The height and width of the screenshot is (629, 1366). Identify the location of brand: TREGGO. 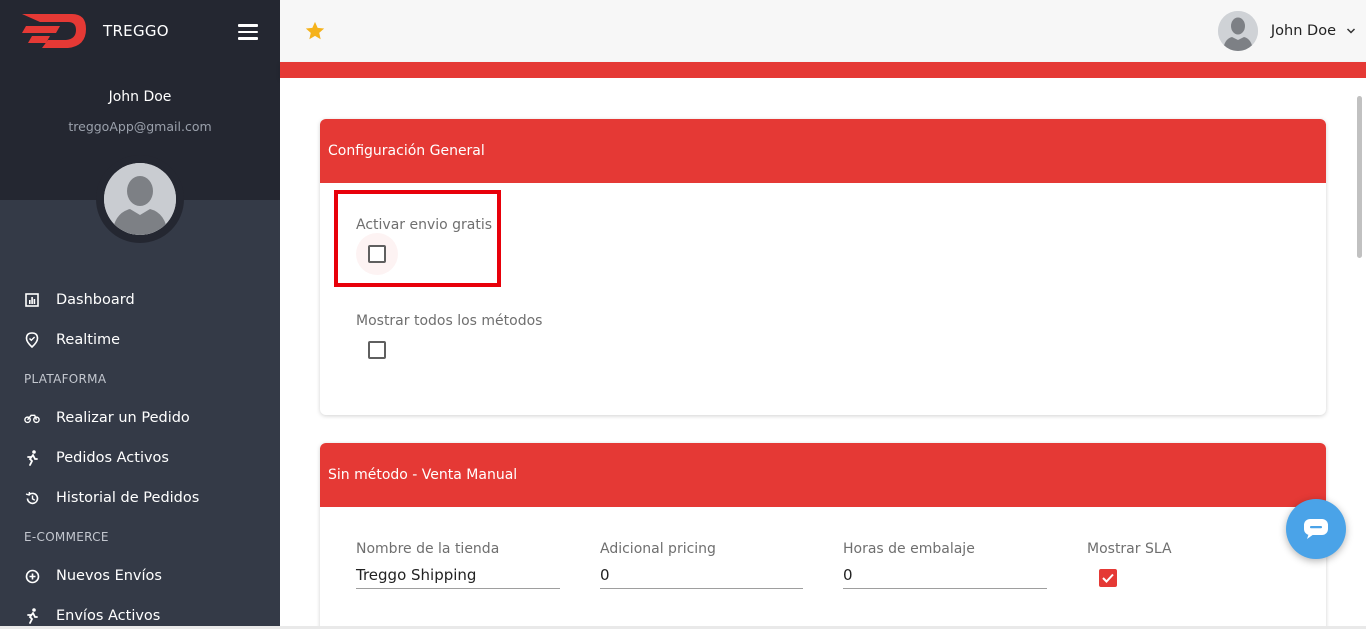
(140, 31).